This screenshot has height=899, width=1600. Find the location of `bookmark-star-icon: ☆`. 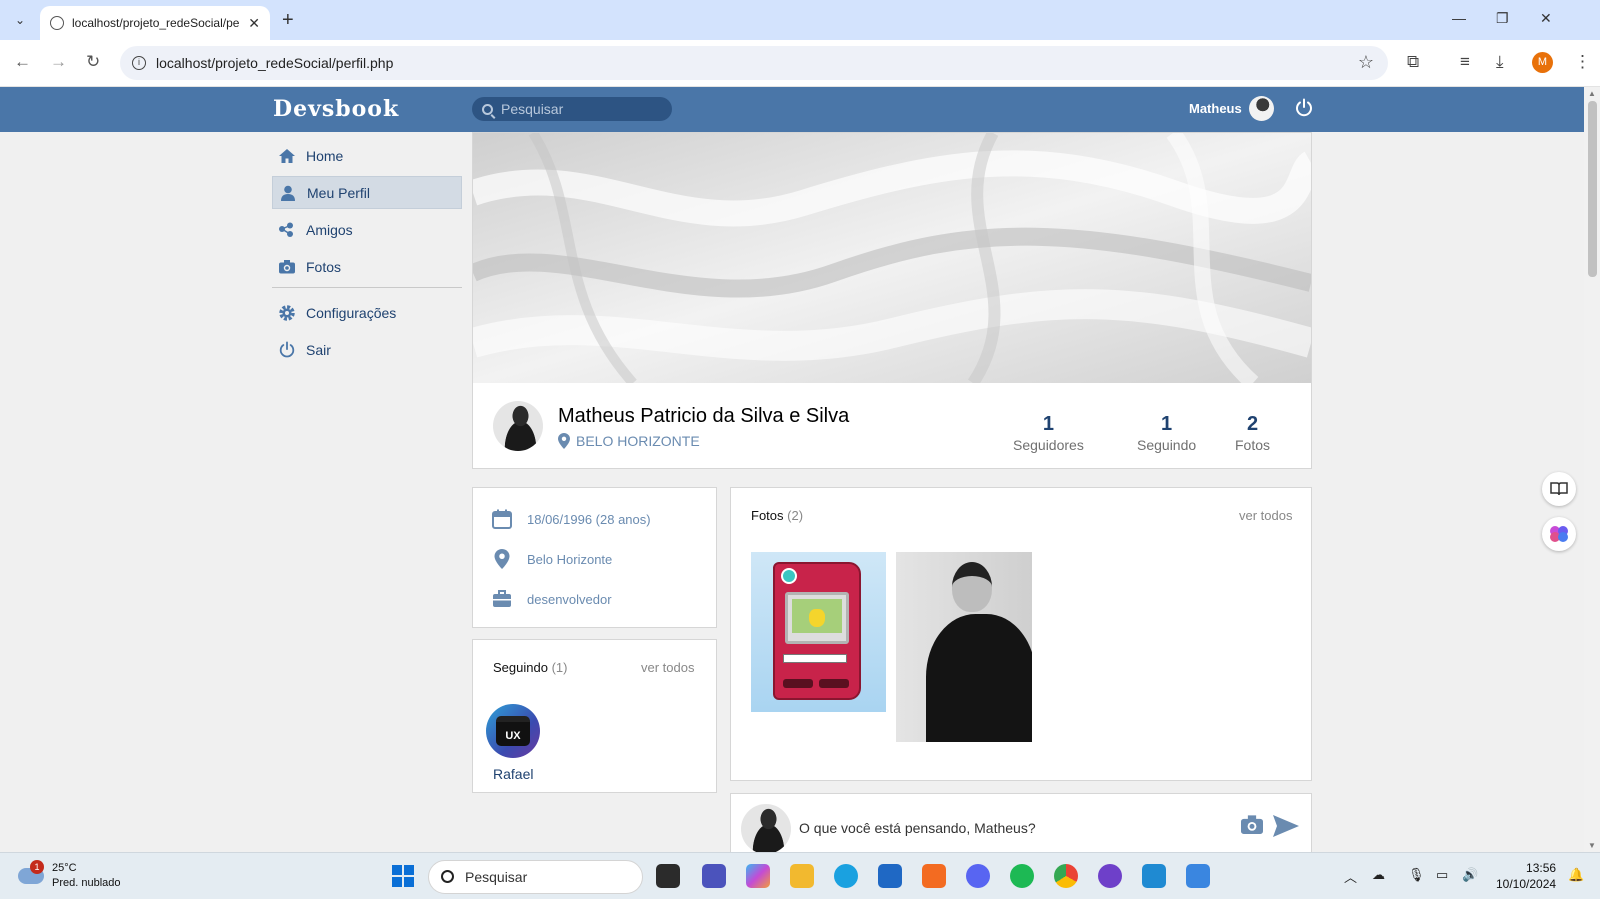

bookmark-star-icon: ☆ is located at coordinates (1366, 62).